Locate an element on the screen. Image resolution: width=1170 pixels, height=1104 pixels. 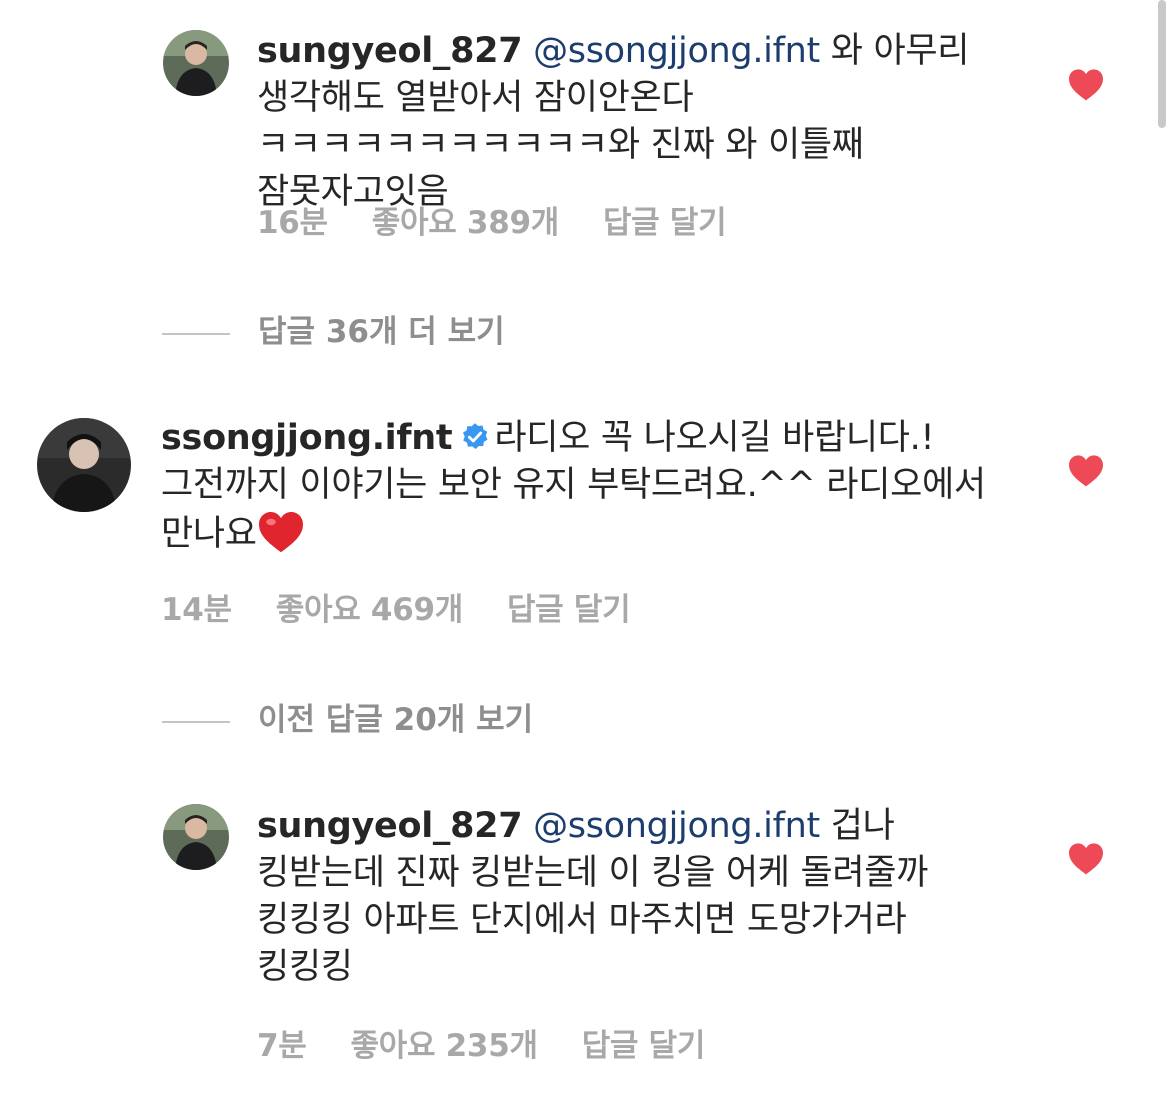
view-more-replies-label: 답글 36개 더 보기 is located at coordinates (381, 332).